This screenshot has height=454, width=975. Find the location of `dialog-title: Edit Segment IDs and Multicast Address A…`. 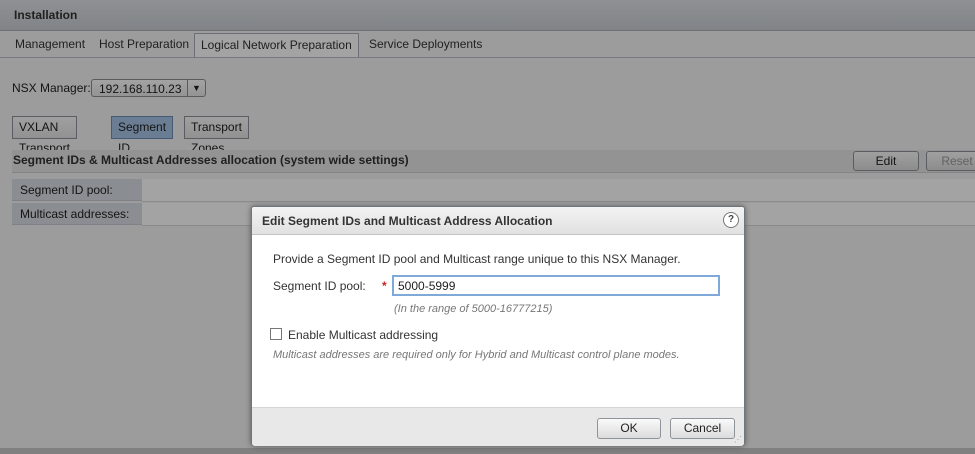

dialog-title: Edit Segment IDs and Multicast Address A… is located at coordinates (407, 221).